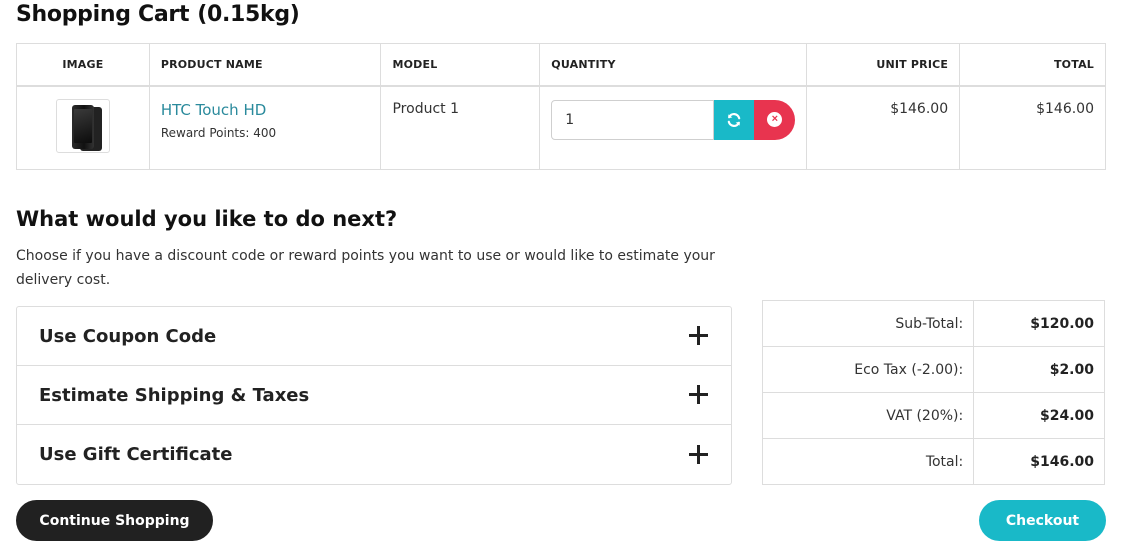 The image size is (1121, 542). What do you see at coordinates (673, 65) in the screenshot?
I see `column-header-quantity: QUANTITY` at bounding box center [673, 65].